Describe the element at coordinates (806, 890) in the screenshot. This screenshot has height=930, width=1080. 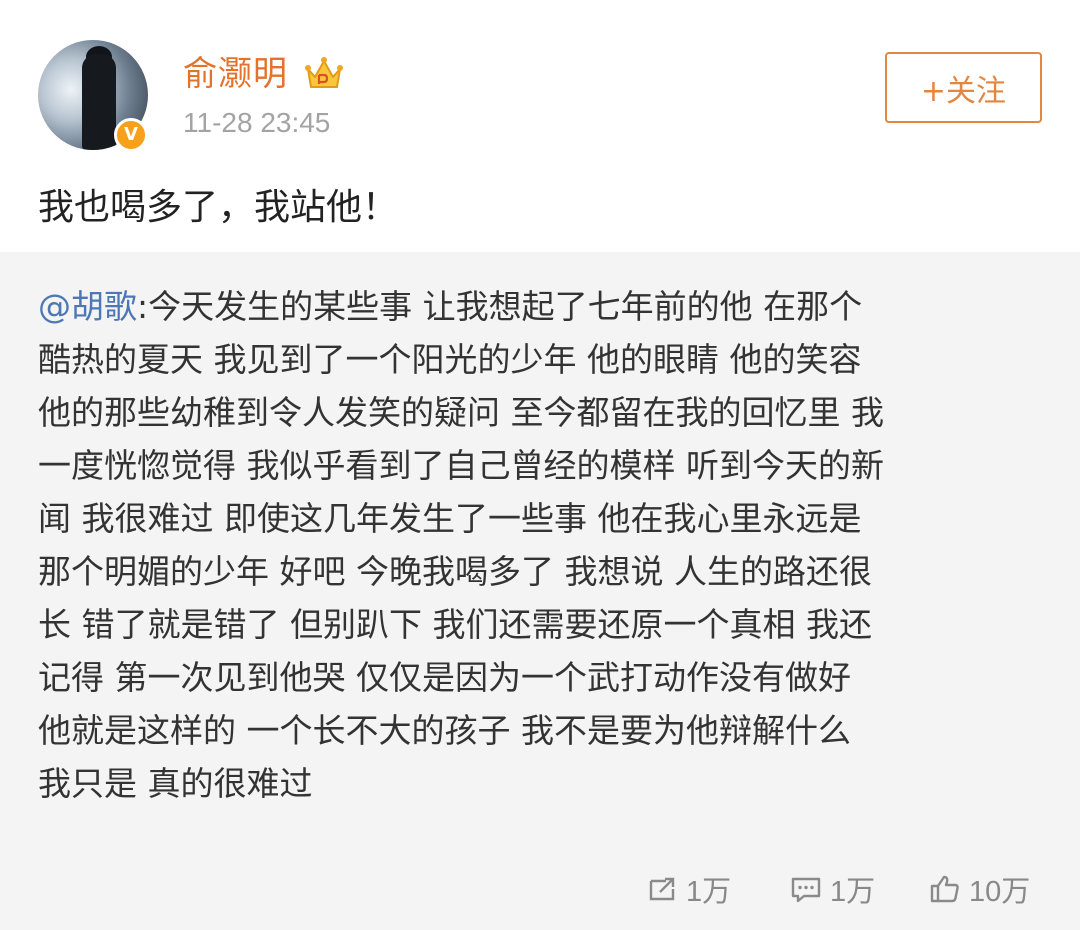
I see `comment-icon` at that location.